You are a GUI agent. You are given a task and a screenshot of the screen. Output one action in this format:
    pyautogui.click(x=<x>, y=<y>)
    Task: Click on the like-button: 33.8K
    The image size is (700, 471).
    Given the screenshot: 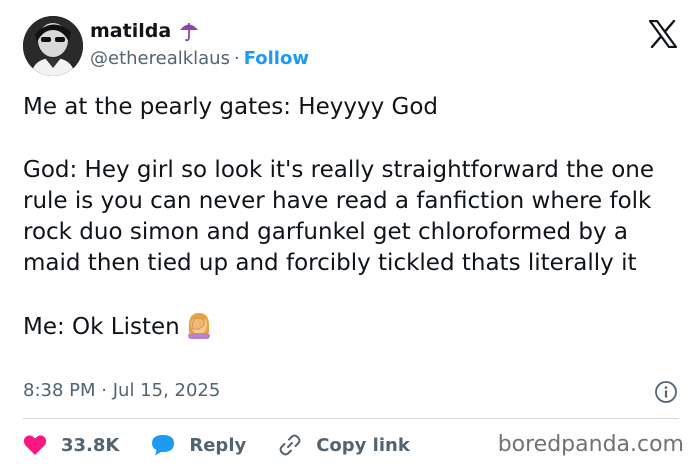 What is the action you would take?
    pyautogui.click(x=71, y=445)
    